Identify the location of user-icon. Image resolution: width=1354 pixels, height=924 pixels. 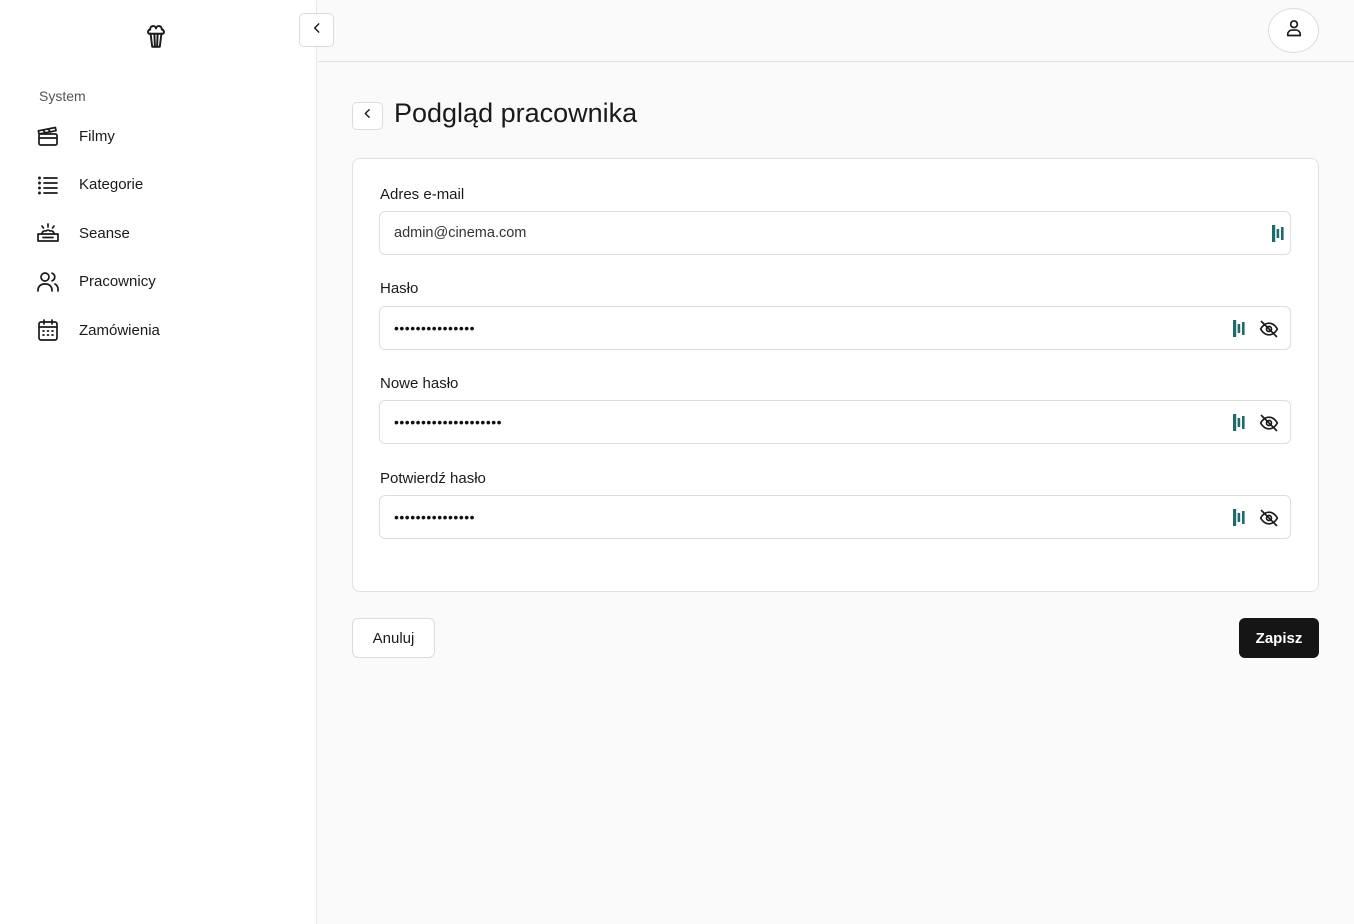
(1294, 30).